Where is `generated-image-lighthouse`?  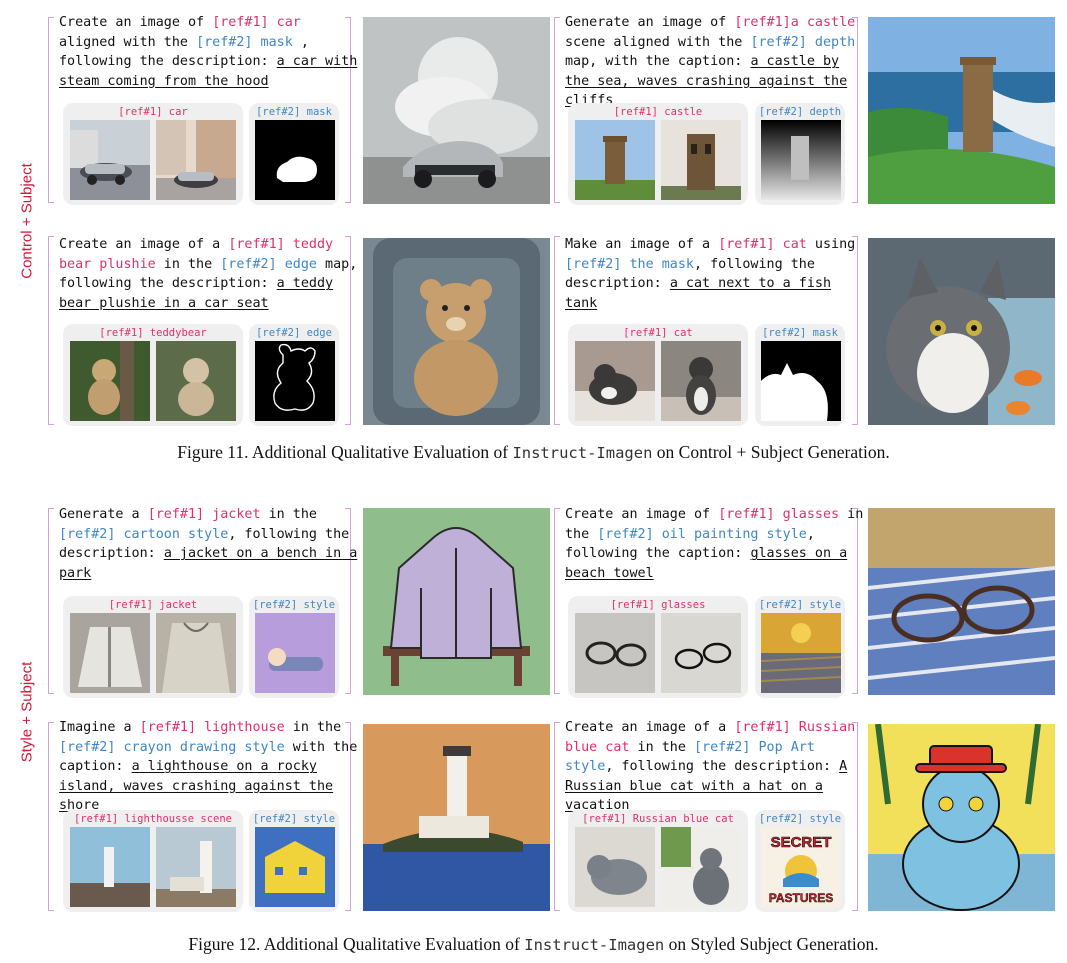 generated-image-lighthouse is located at coordinates (456, 817).